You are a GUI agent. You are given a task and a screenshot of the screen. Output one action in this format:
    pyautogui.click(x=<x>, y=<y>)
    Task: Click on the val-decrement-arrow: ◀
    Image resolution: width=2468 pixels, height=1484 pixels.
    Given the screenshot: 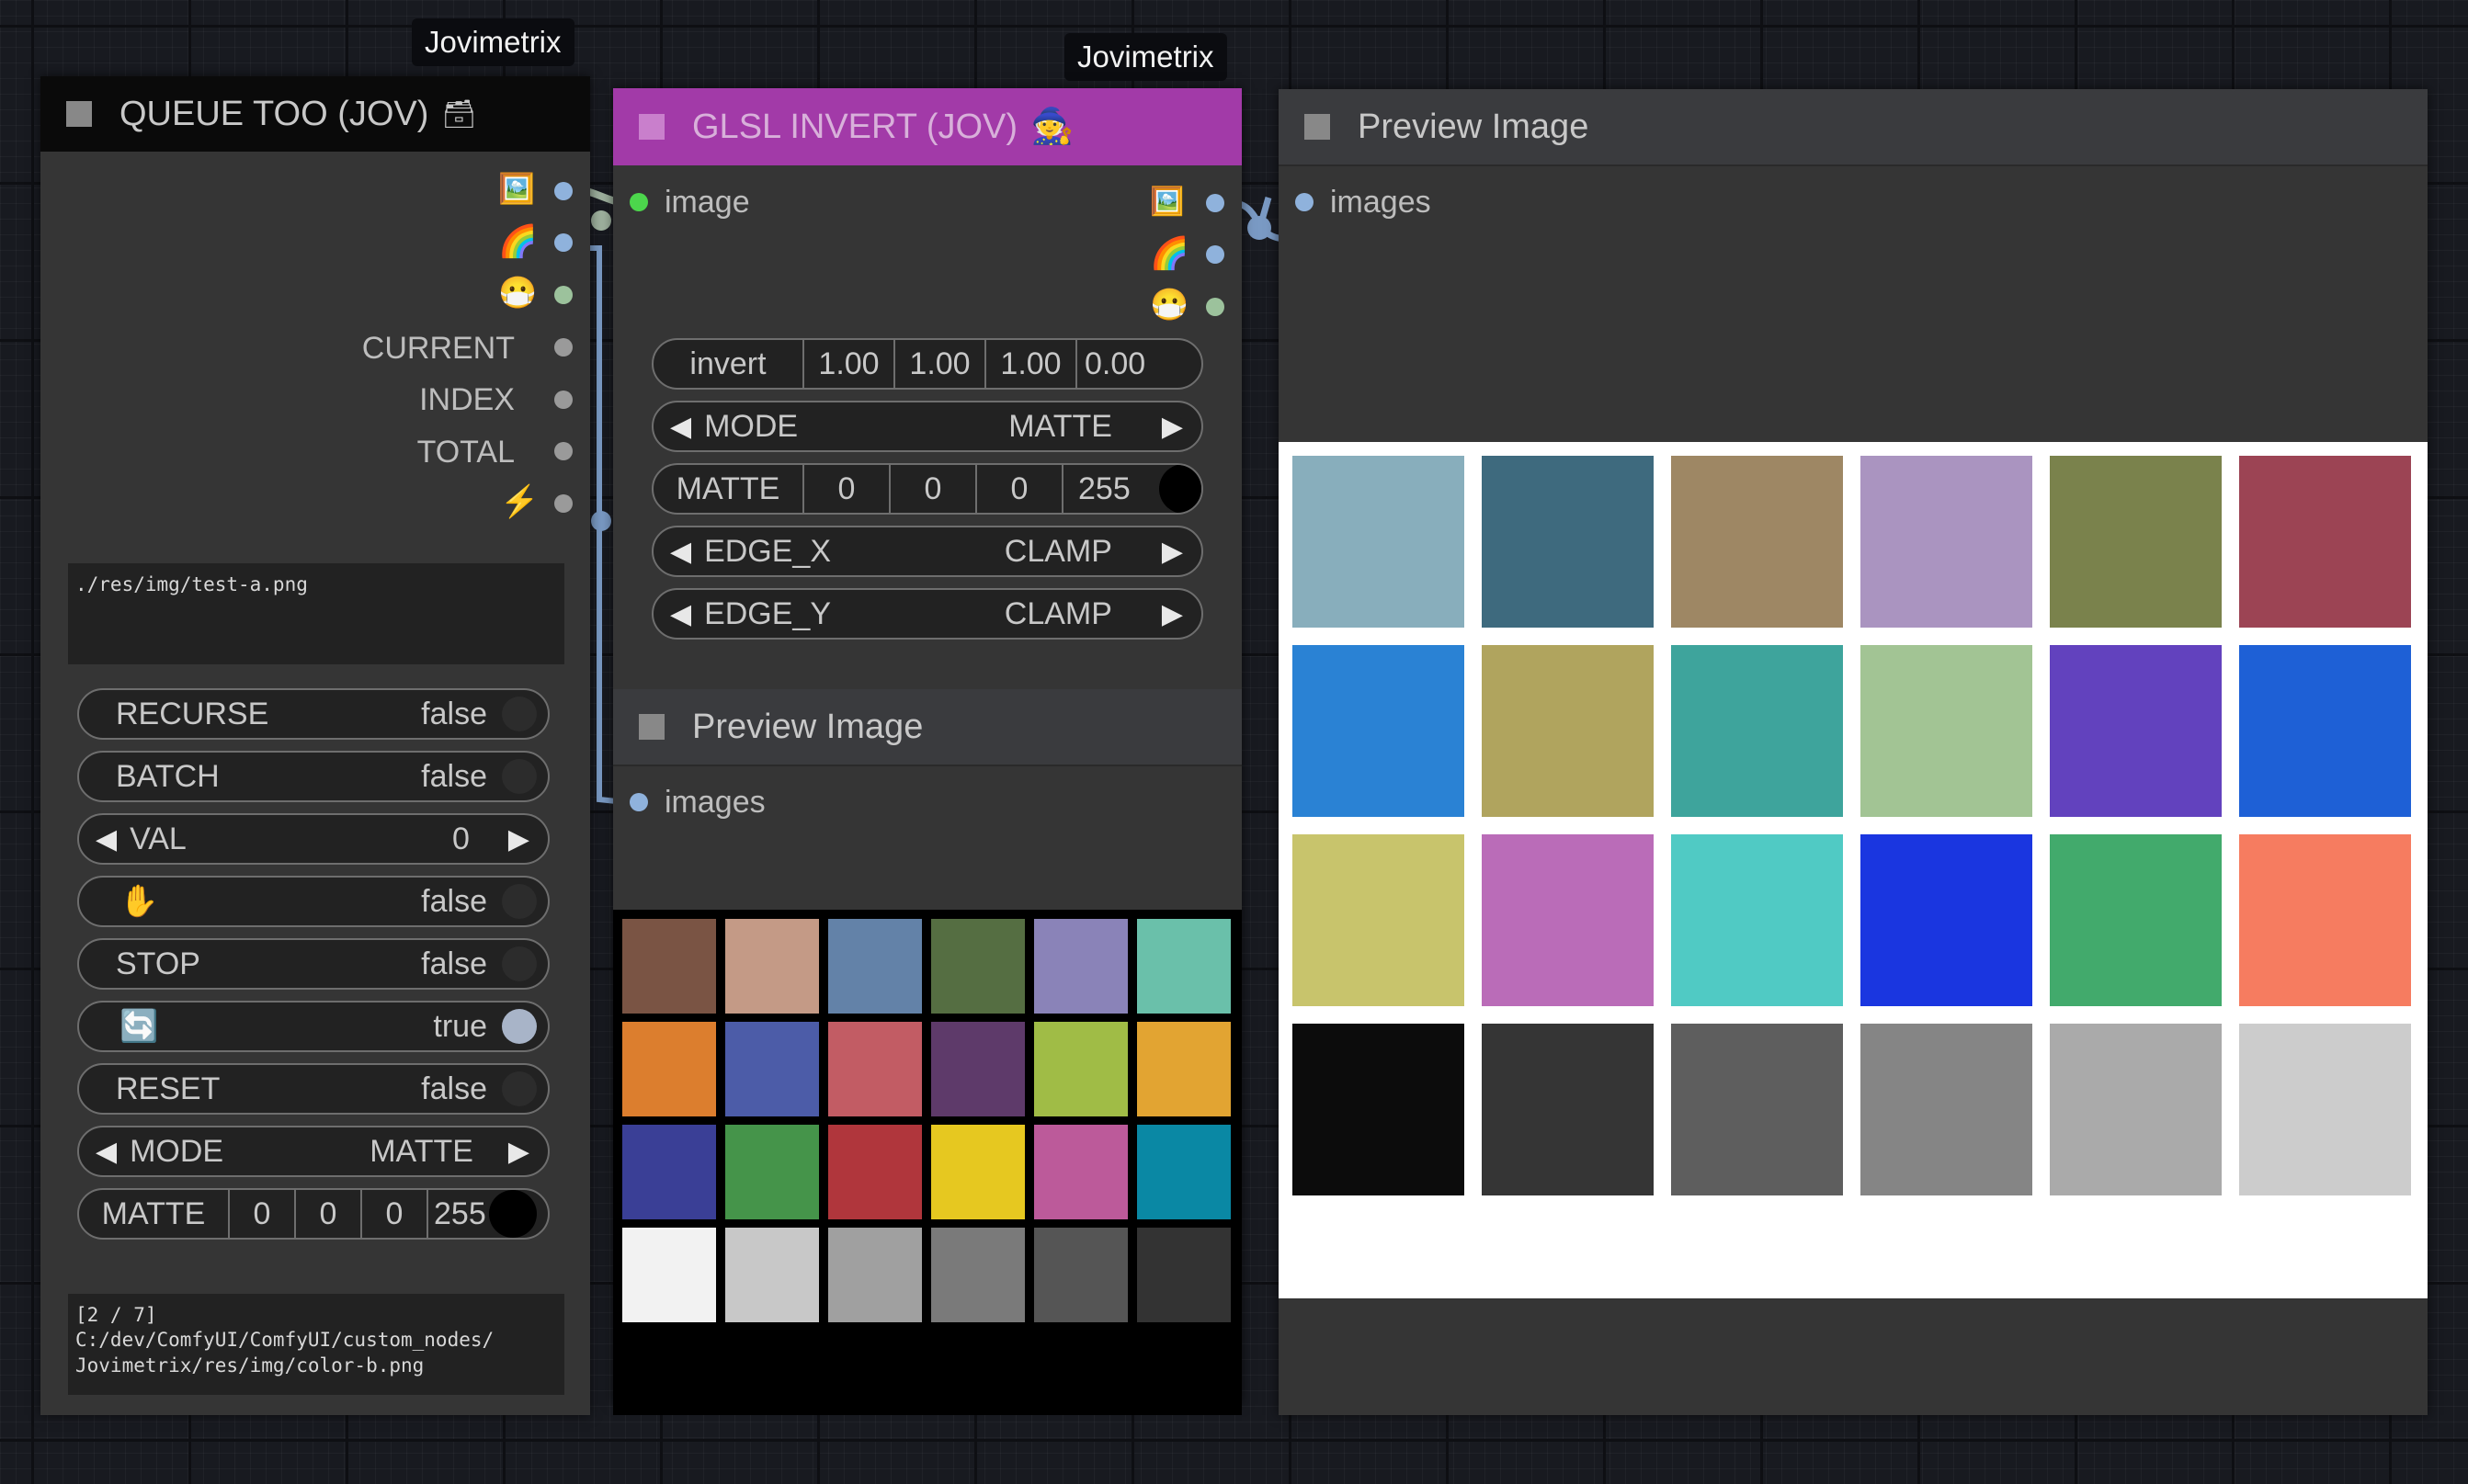 What is the action you would take?
    pyautogui.click(x=104, y=839)
    